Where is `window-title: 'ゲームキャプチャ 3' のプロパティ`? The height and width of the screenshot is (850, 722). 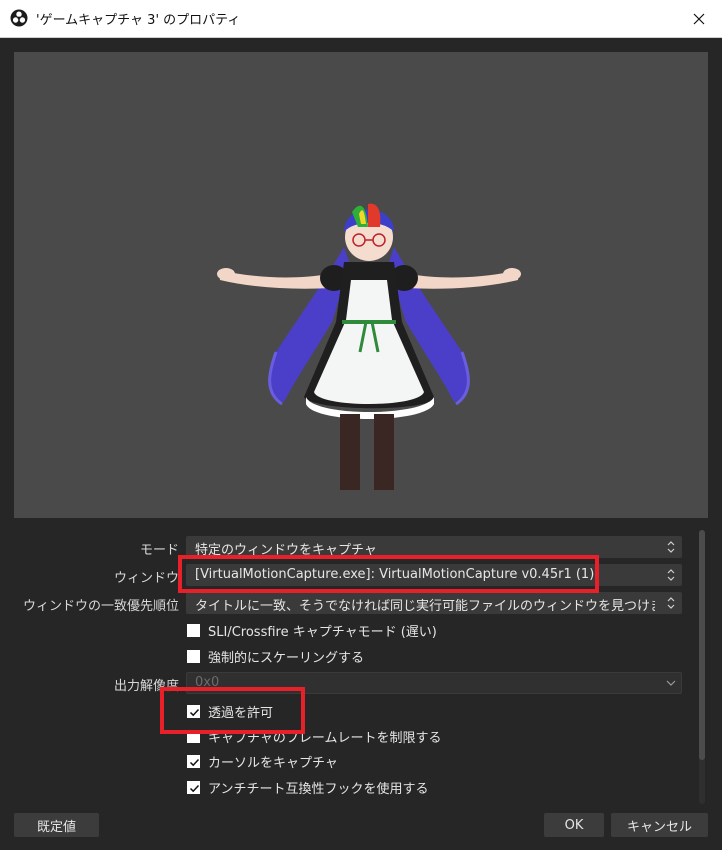 window-title: 'ゲームキャプチャ 3' のプロパティ is located at coordinates (138, 20).